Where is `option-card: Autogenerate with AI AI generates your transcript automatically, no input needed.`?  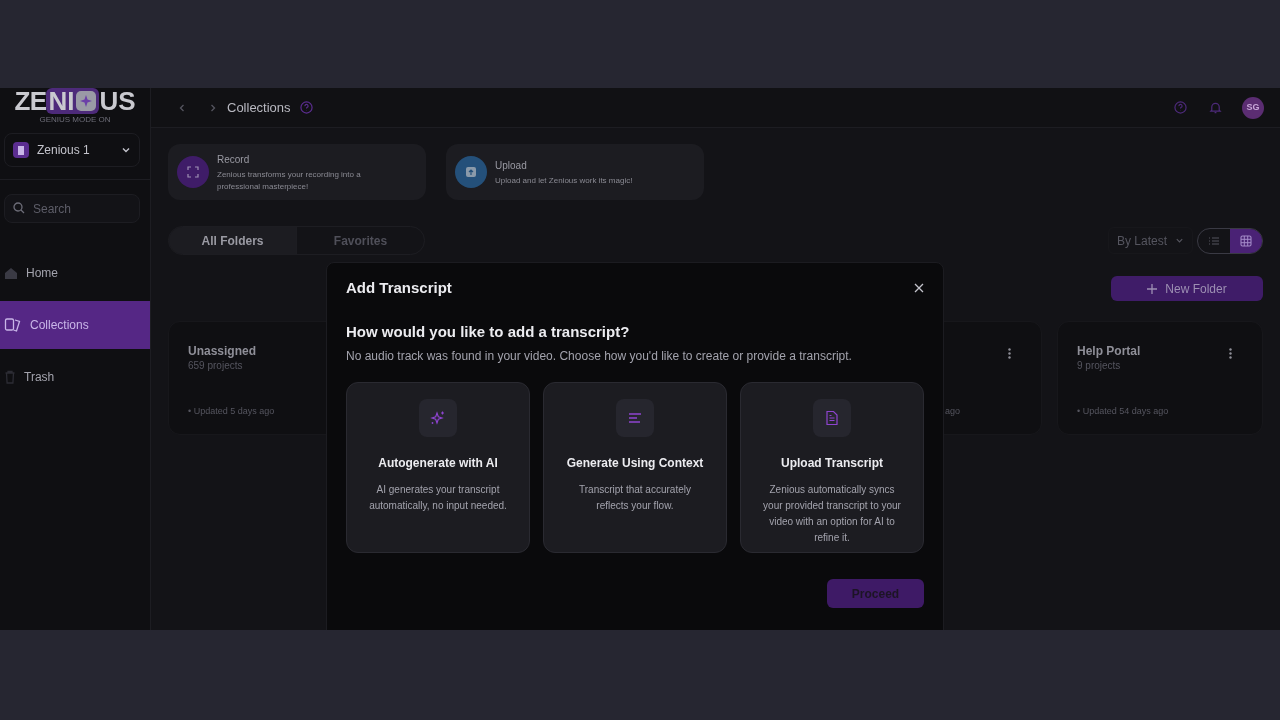 option-card: Autogenerate with AI AI generates your transcript automatically, no input needed. is located at coordinates (438, 467).